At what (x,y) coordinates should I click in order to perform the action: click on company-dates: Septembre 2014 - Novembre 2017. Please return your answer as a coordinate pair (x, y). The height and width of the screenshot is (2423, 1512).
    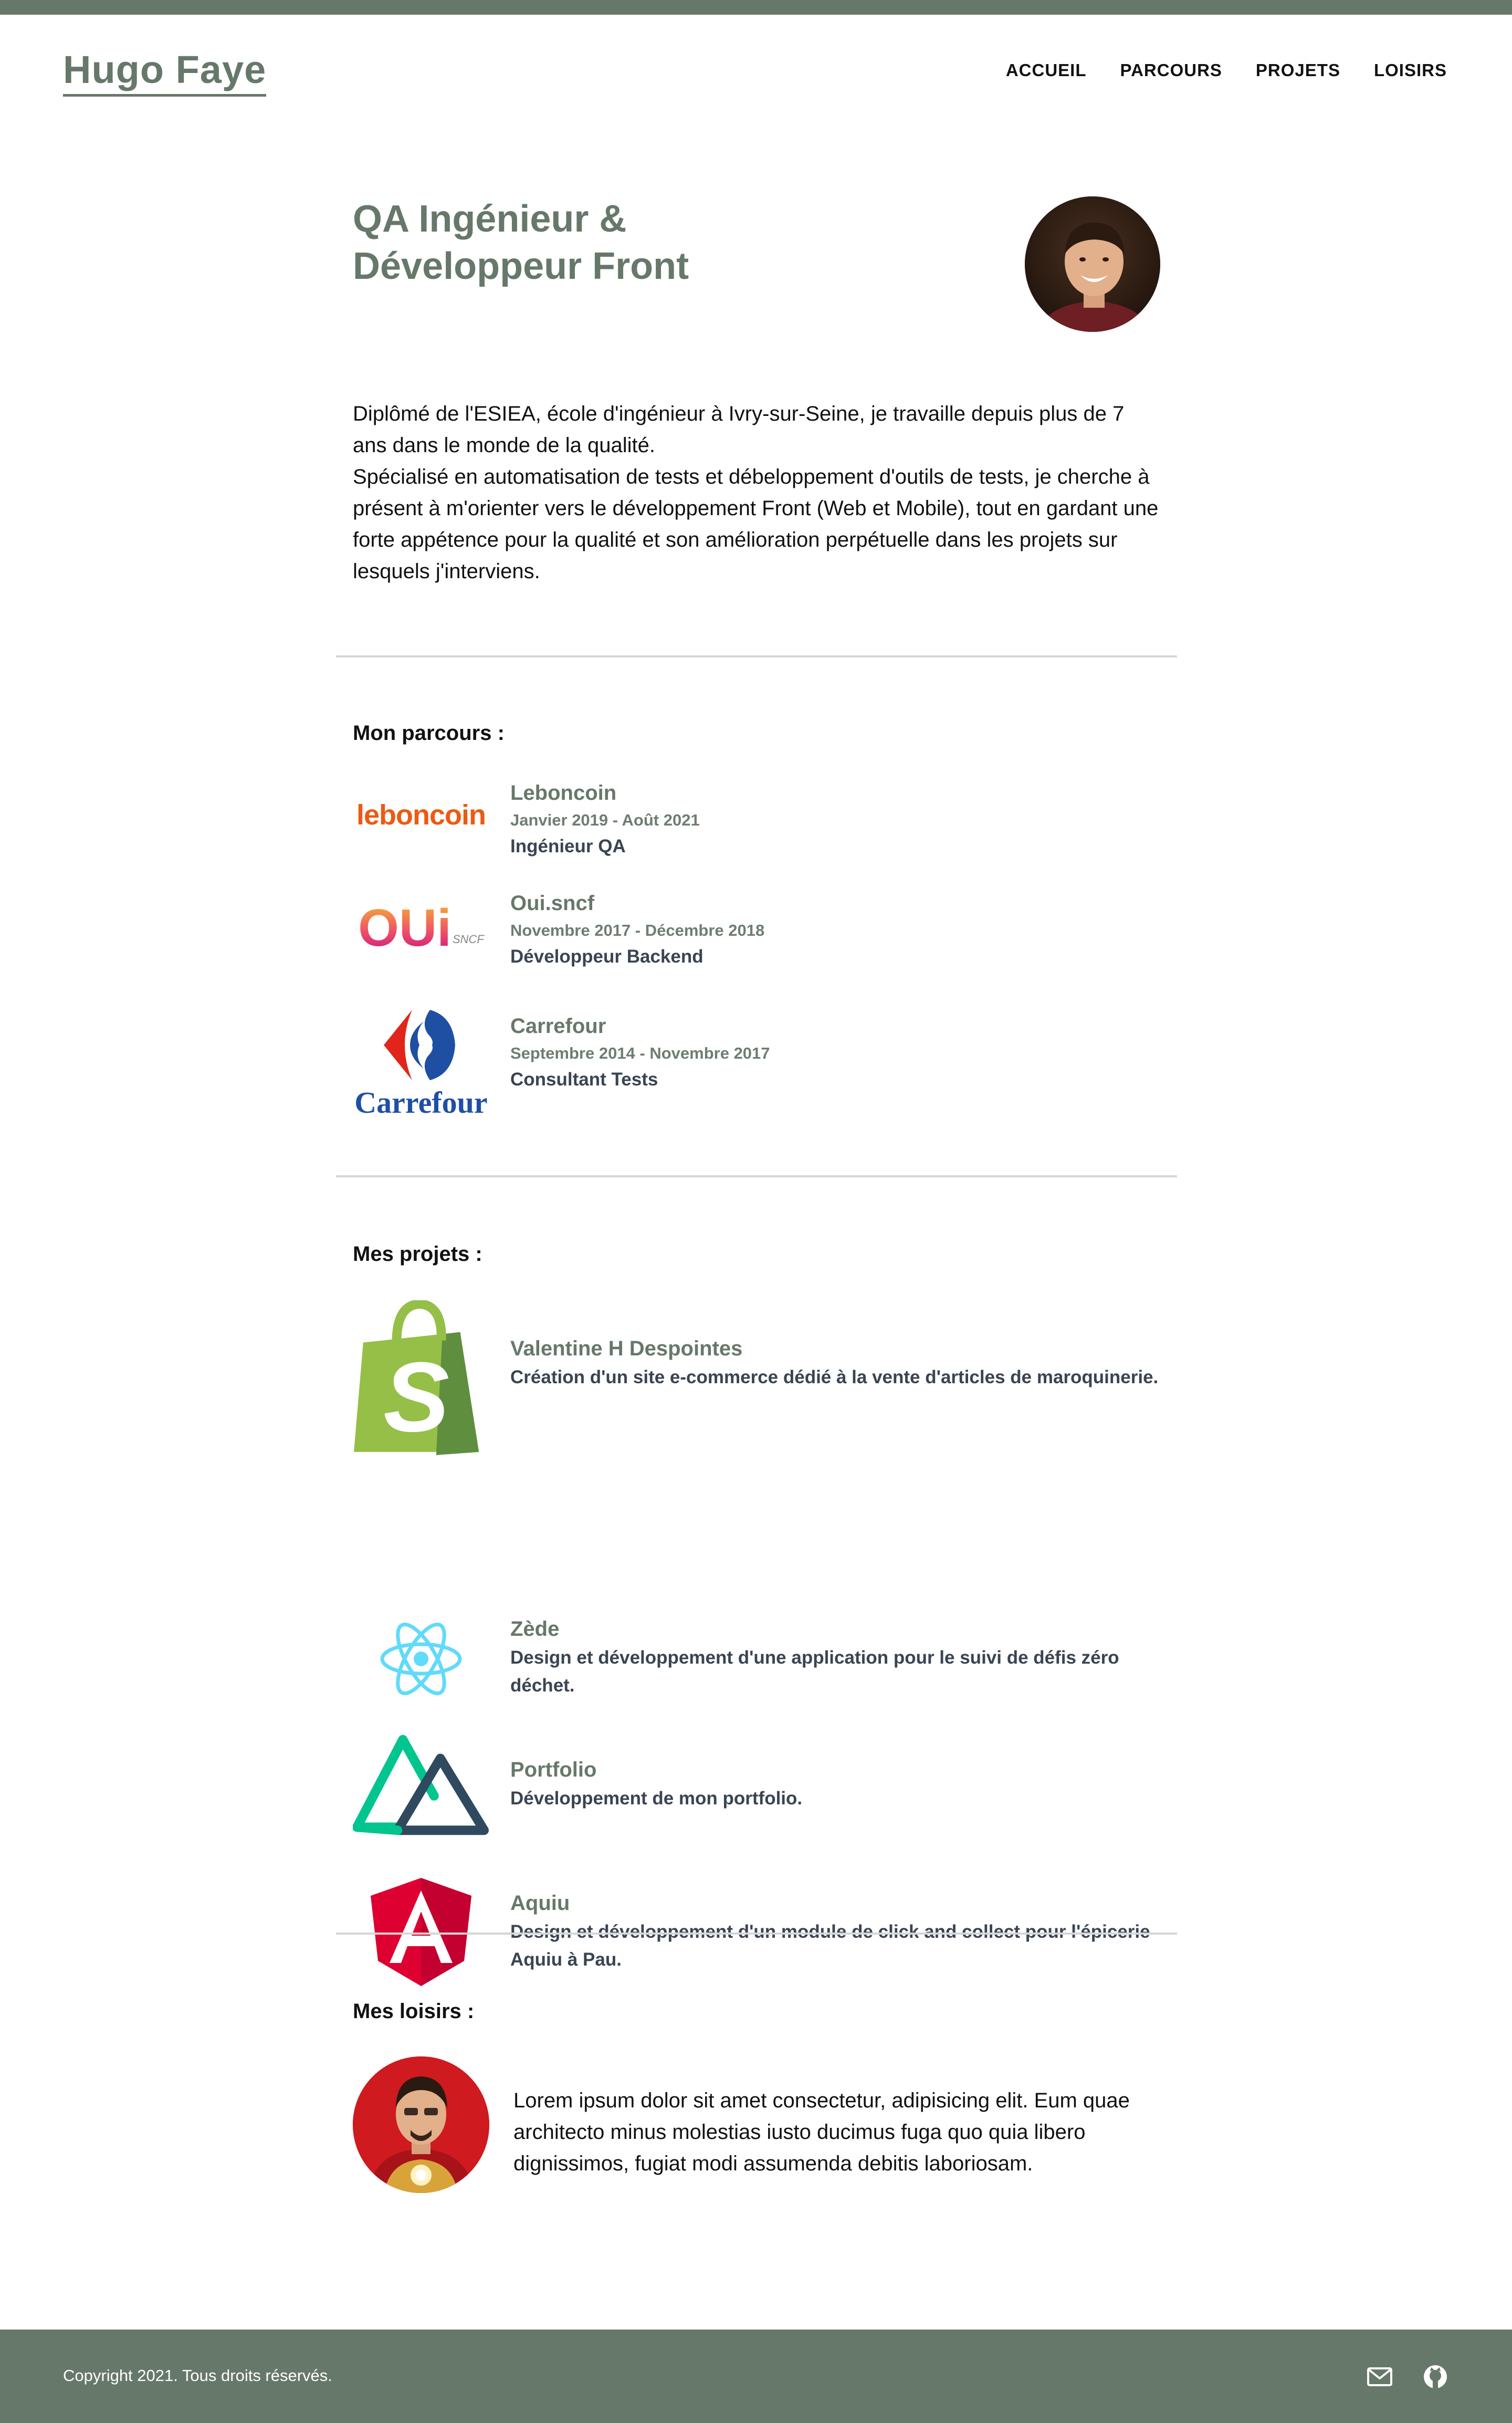
    Looking at the image, I should click on (640, 1053).